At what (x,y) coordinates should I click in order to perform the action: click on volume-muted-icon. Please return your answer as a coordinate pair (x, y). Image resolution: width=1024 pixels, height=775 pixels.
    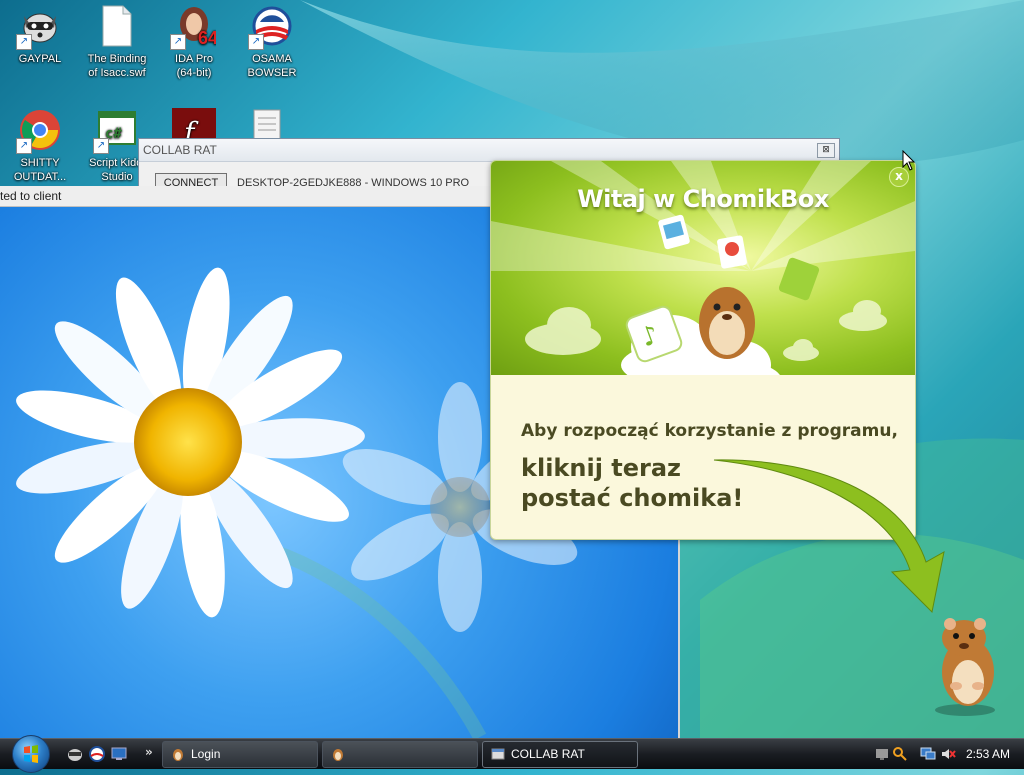
    Looking at the image, I should click on (948, 754).